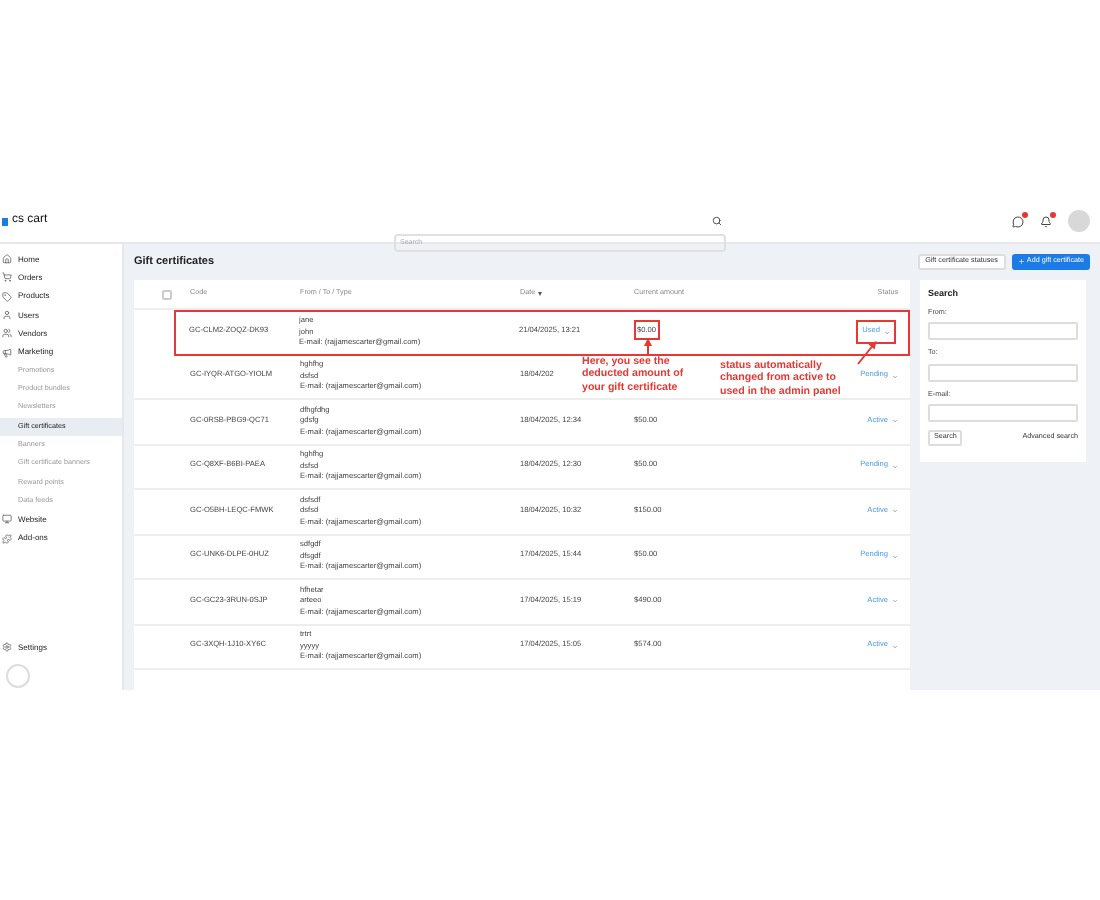 This screenshot has height=900, width=1100. Describe the element at coordinates (7, 647) in the screenshot. I see `settings-icon` at that location.